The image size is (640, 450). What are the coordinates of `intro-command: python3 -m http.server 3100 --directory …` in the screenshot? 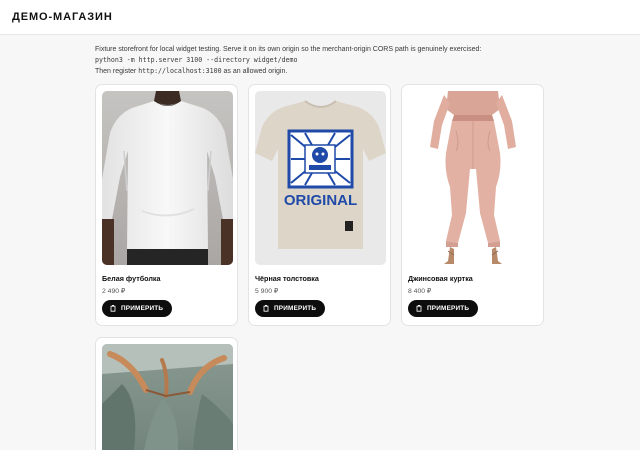 It's located at (196, 60).